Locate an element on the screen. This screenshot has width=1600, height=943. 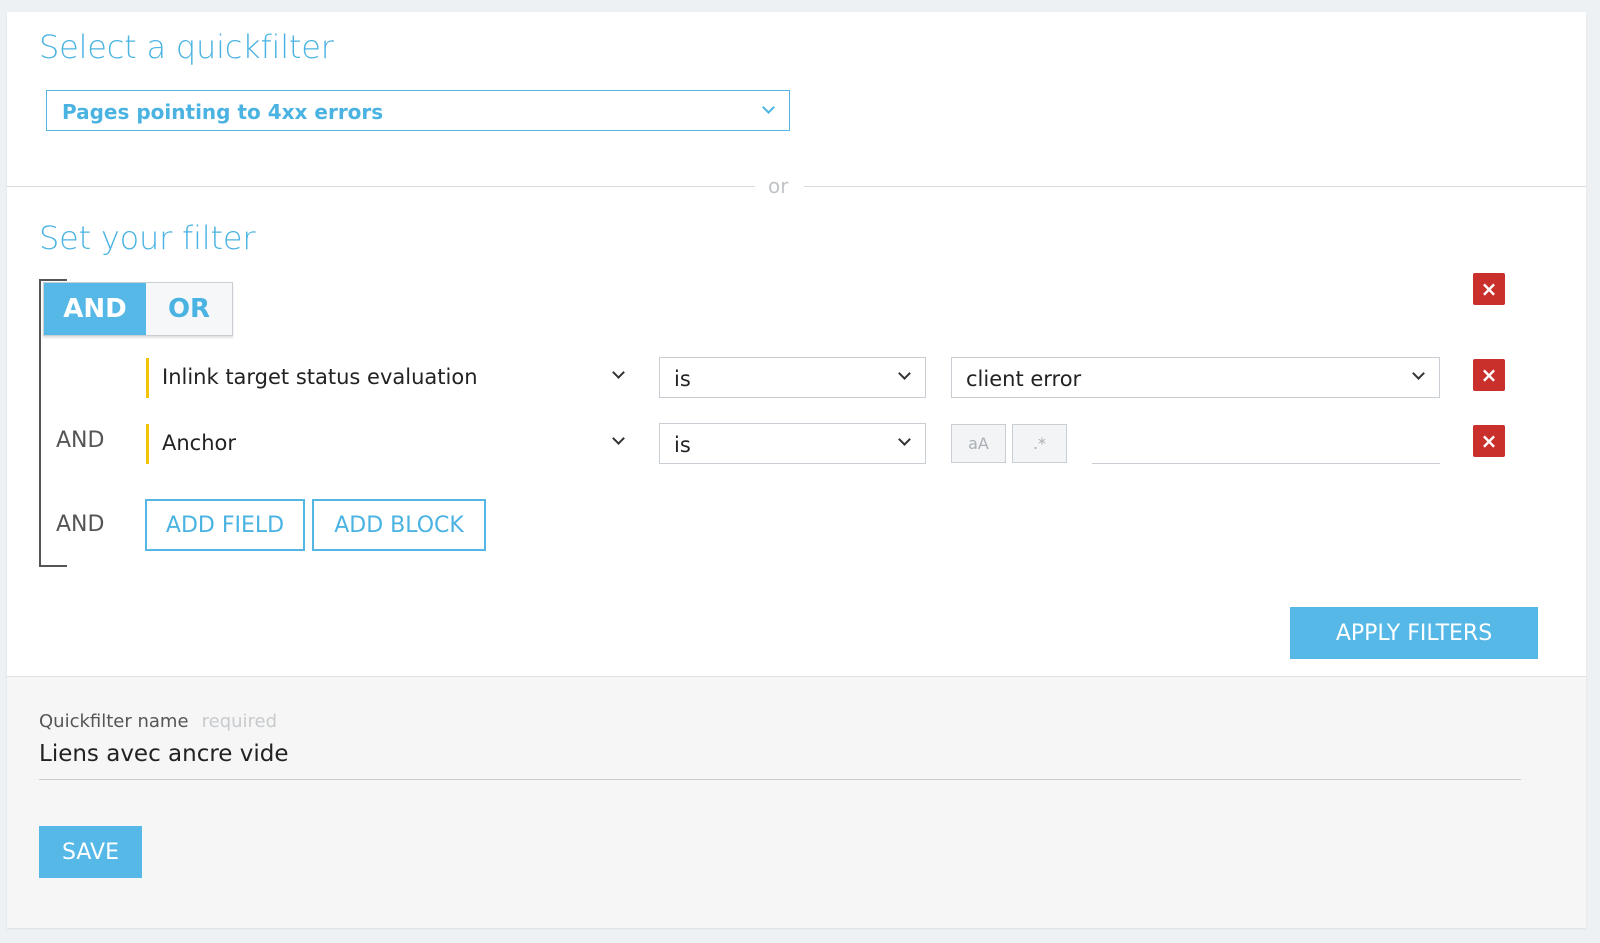
field-select-2: Anchor is located at coordinates (392, 444).